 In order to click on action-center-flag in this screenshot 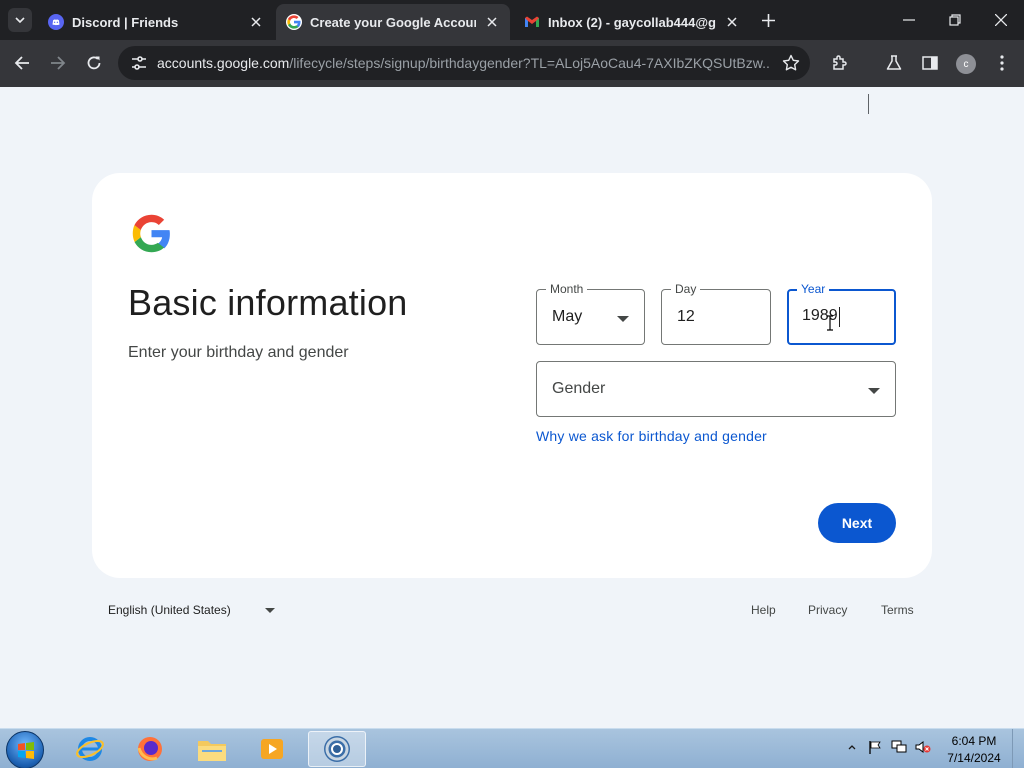, I will do `click(875, 747)`.